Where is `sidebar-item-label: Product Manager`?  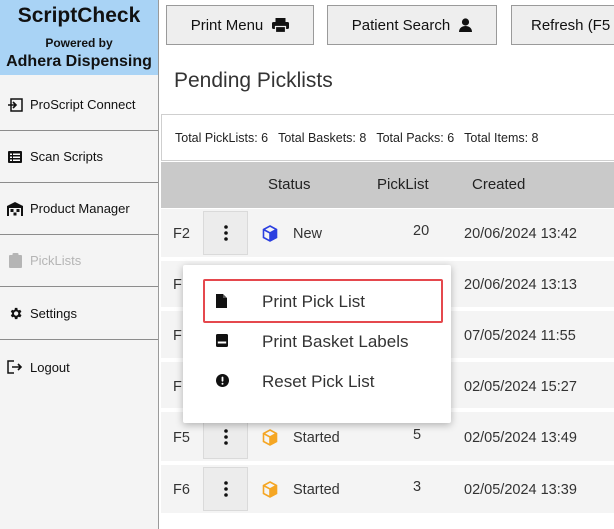
sidebar-item-label: Product Manager is located at coordinates (80, 208).